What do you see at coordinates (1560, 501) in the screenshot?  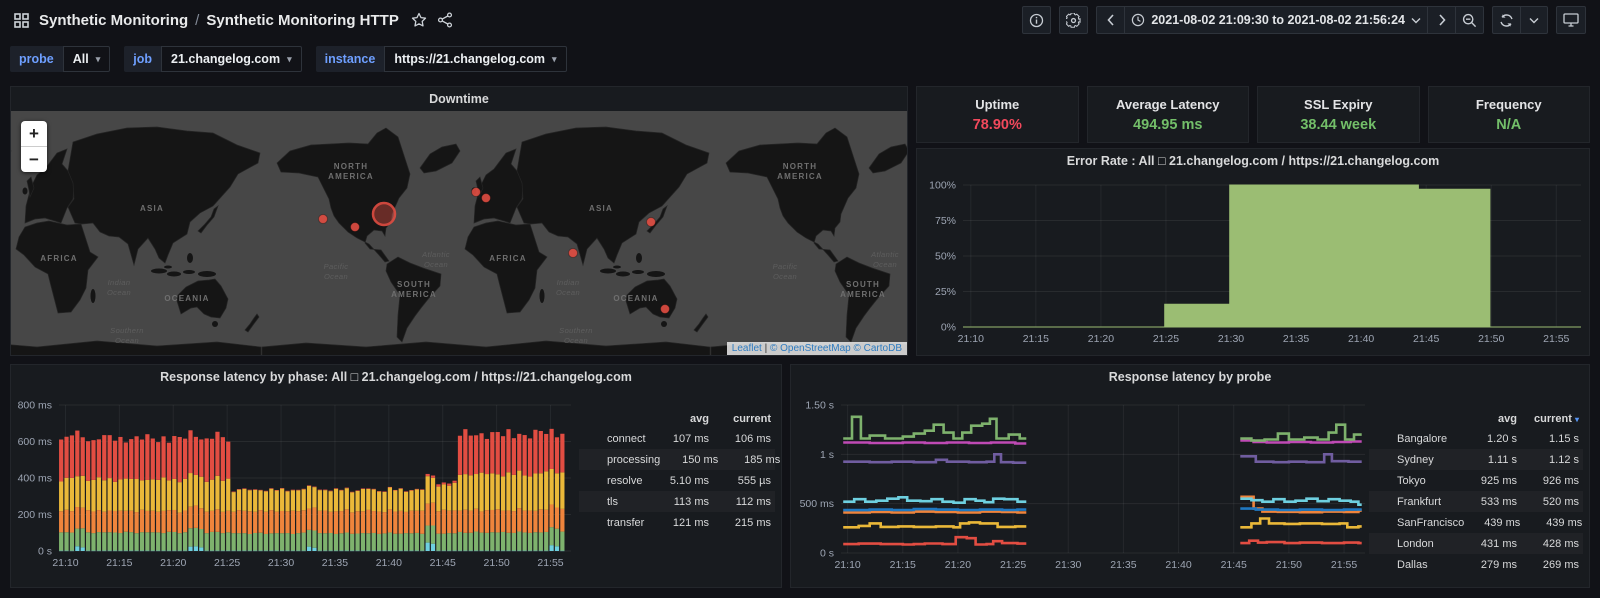 I see `legend-current-value: 520 ms` at bounding box center [1560, 501].